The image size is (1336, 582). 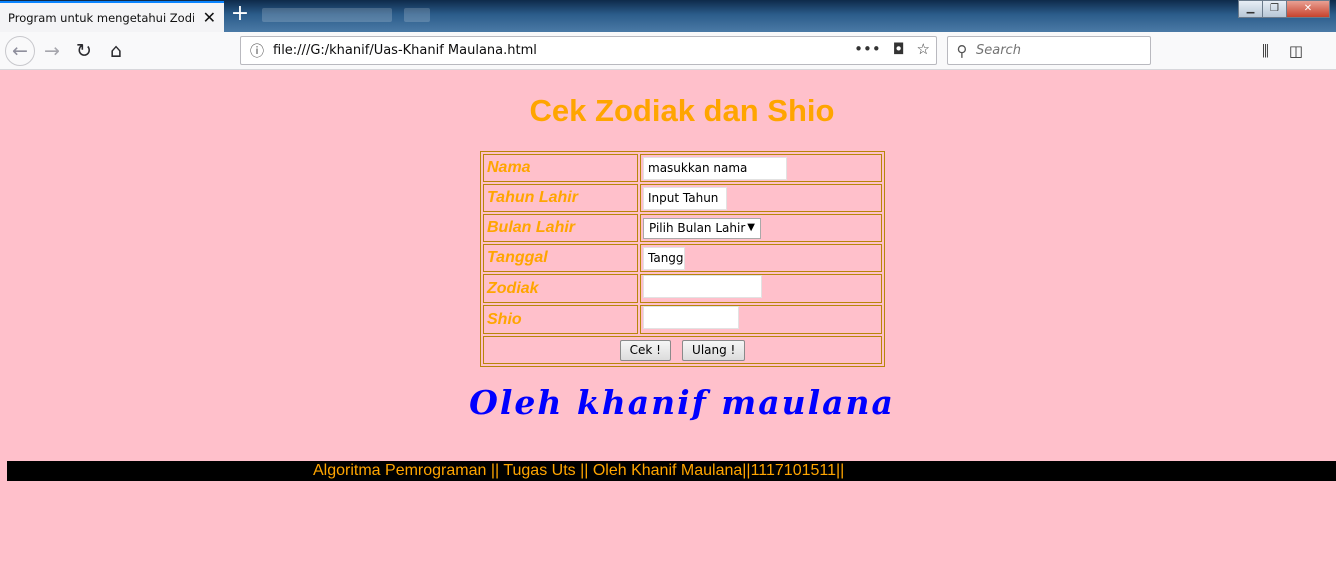 I want to click on tab-active: Program untuk mengetahui Zodiak ✕, so click(x=112, y=16).